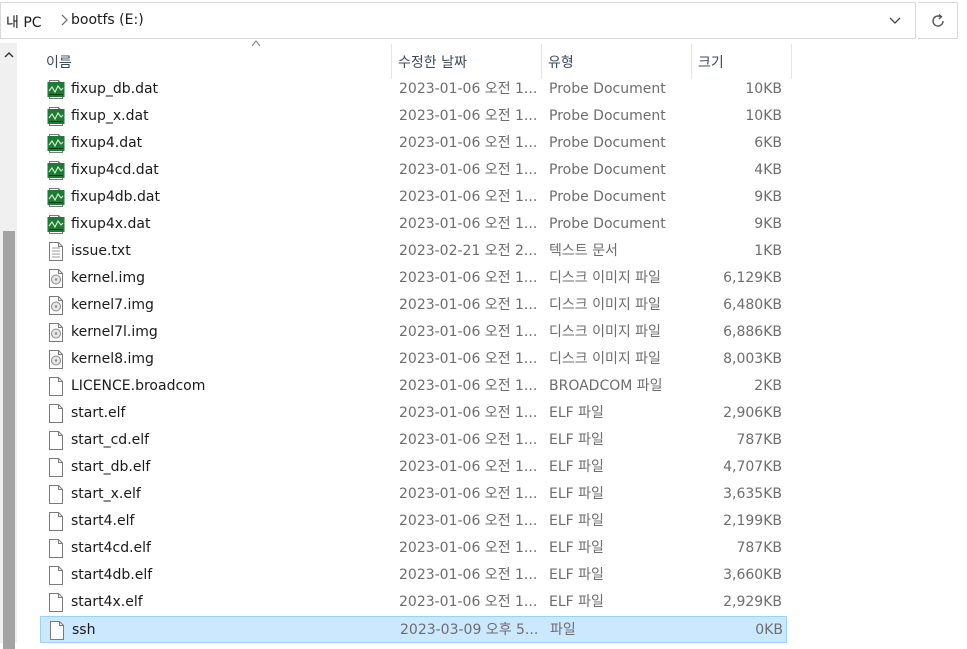 Image resolution: width=967 pixels, height=649 pixels. I want to click on column-header-size: 크기, so click(742, 61).